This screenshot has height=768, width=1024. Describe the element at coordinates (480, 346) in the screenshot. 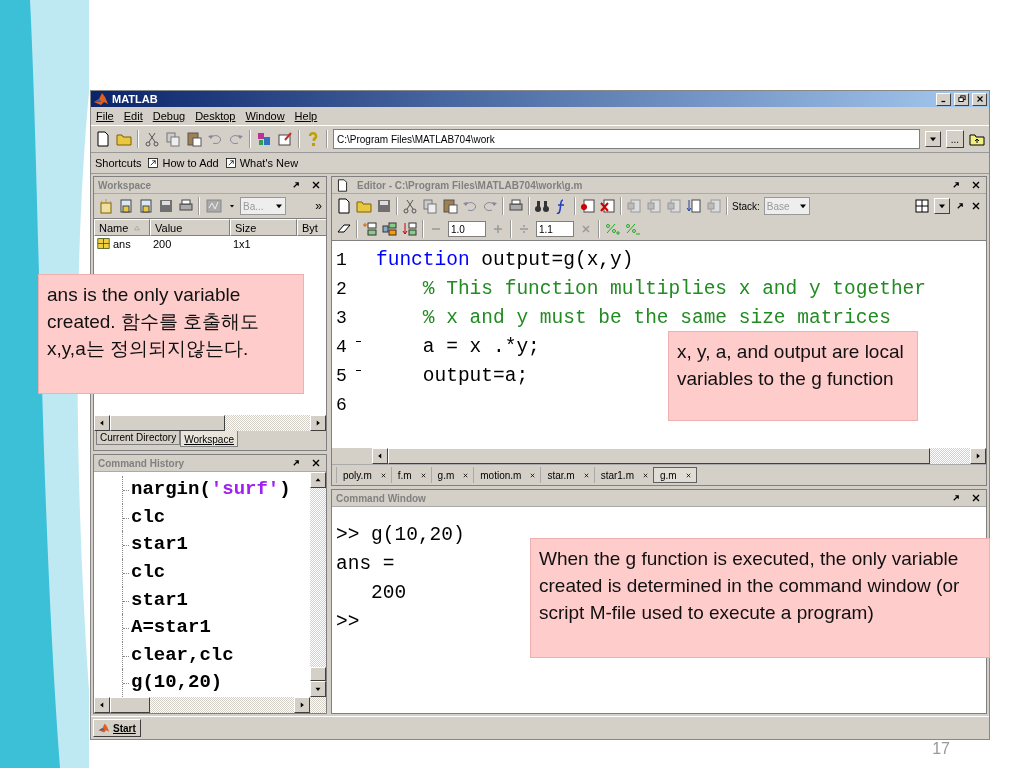

I see `code-line: a = x .*y;` at that location.